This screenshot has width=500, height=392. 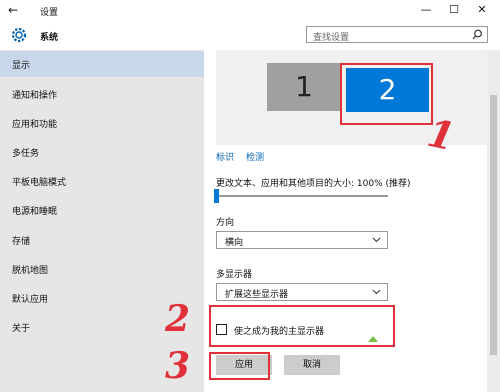 I want to click on scrollbar, so click(x=493, y=221).